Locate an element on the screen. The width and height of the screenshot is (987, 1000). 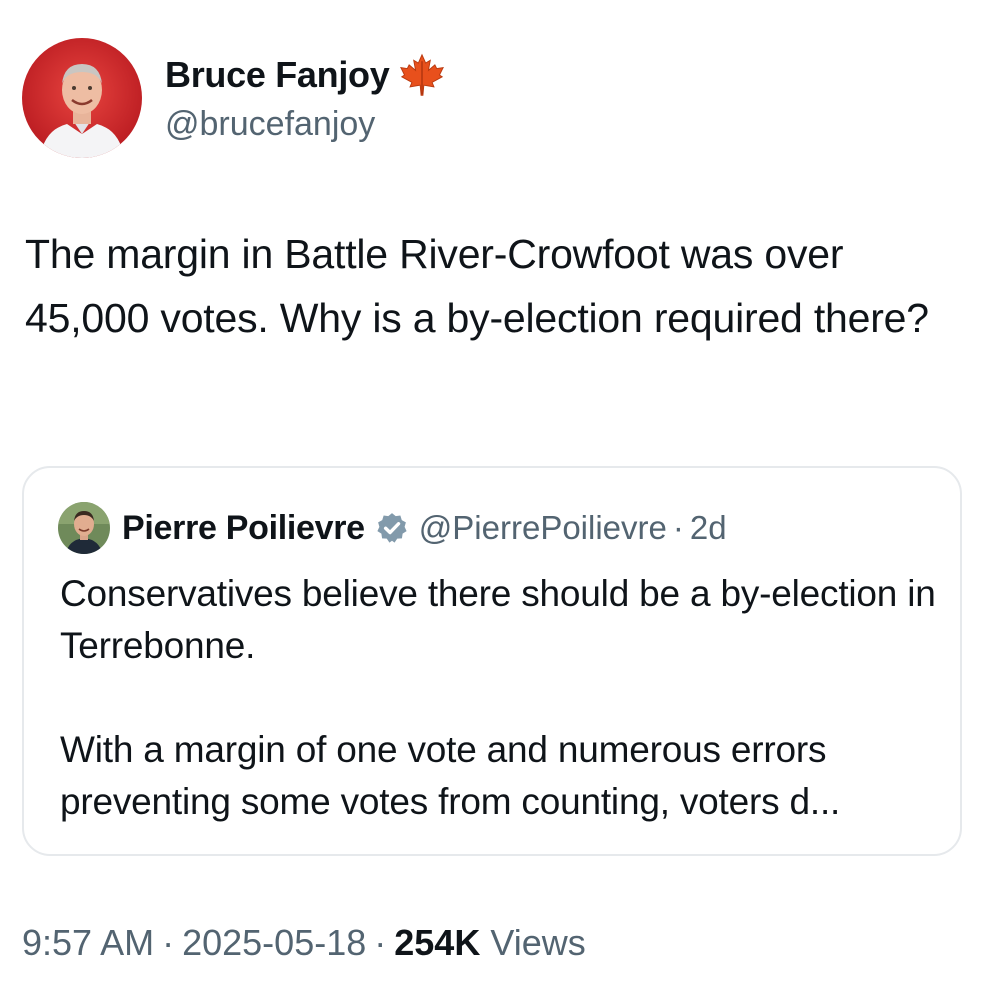
quoted-tweet-header: Pierre Poilievre @PierrePoilievre · 2d is located at coordinates (424, 528).